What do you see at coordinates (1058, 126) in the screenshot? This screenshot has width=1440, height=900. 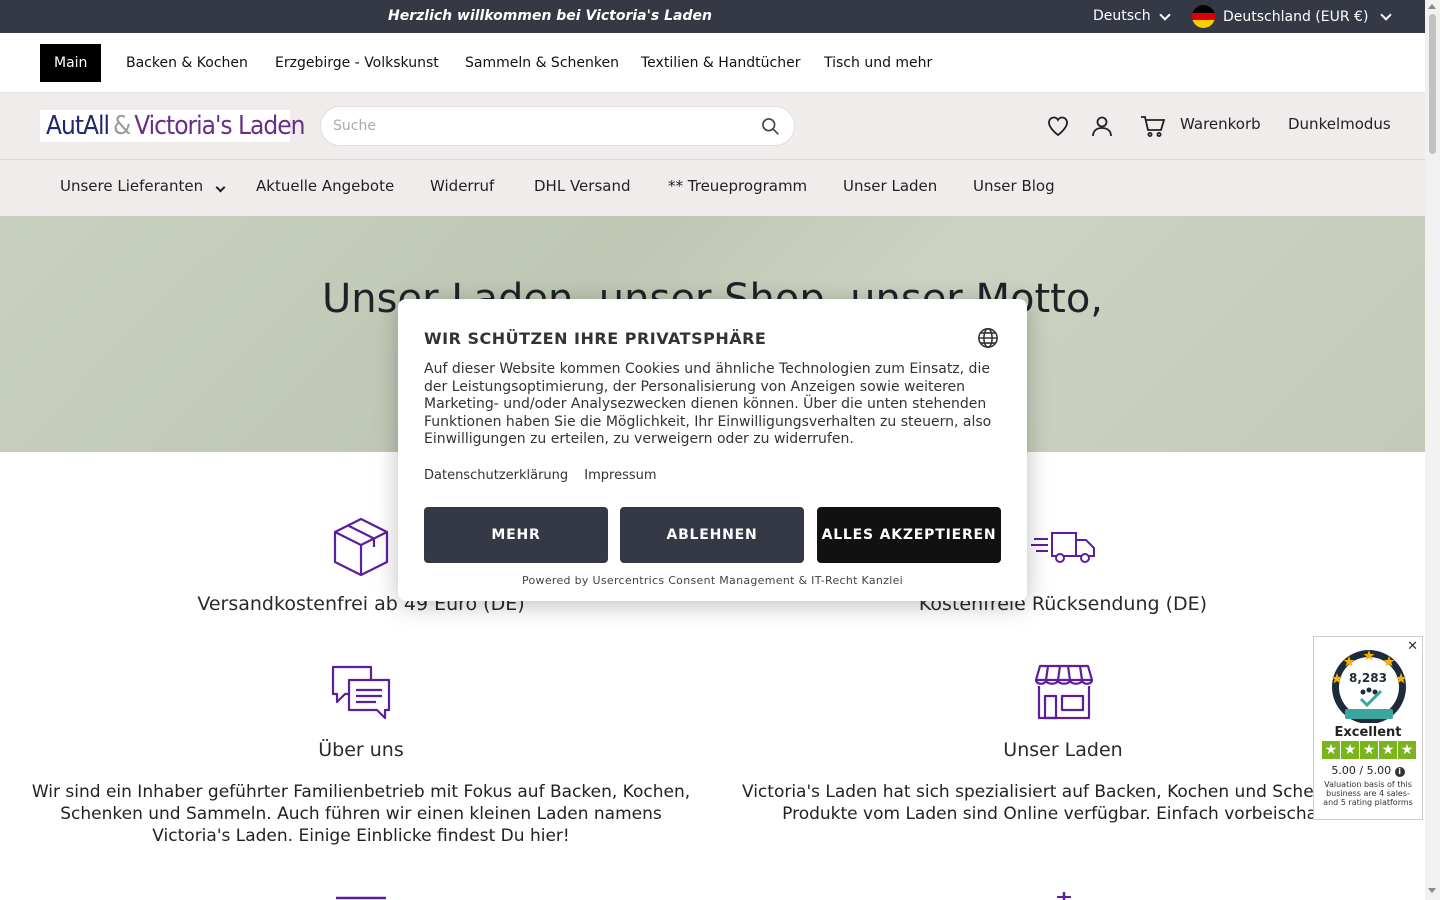 I see `heart-icon` at bounding box center [1058, 126].